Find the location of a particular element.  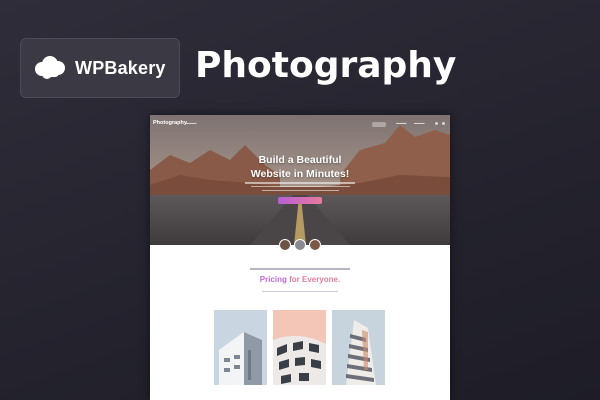

hero-thumbnails is located at coordinates (300, 245).